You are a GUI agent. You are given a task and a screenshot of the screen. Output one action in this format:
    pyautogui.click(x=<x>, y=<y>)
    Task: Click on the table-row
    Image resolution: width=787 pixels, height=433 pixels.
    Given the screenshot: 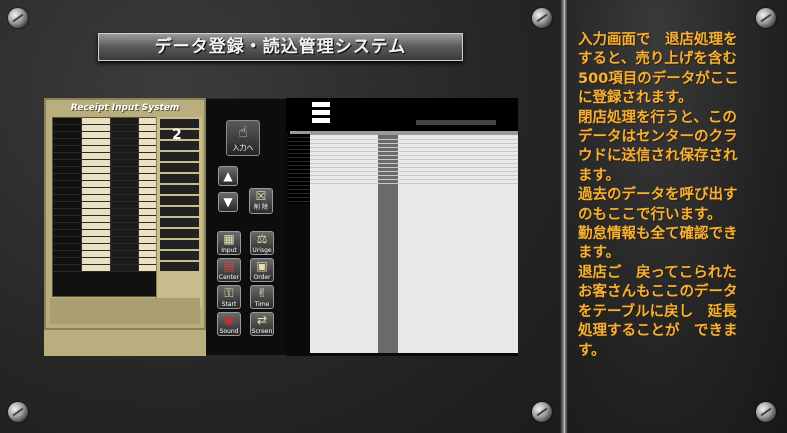 What is the action you would take?
    pyautogui.click(x=404, y=182)
    